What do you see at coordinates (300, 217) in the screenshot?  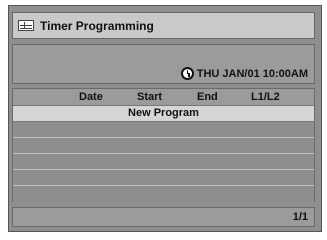 I see `page-indicator: 1/1` at bounding box center [300, 217].